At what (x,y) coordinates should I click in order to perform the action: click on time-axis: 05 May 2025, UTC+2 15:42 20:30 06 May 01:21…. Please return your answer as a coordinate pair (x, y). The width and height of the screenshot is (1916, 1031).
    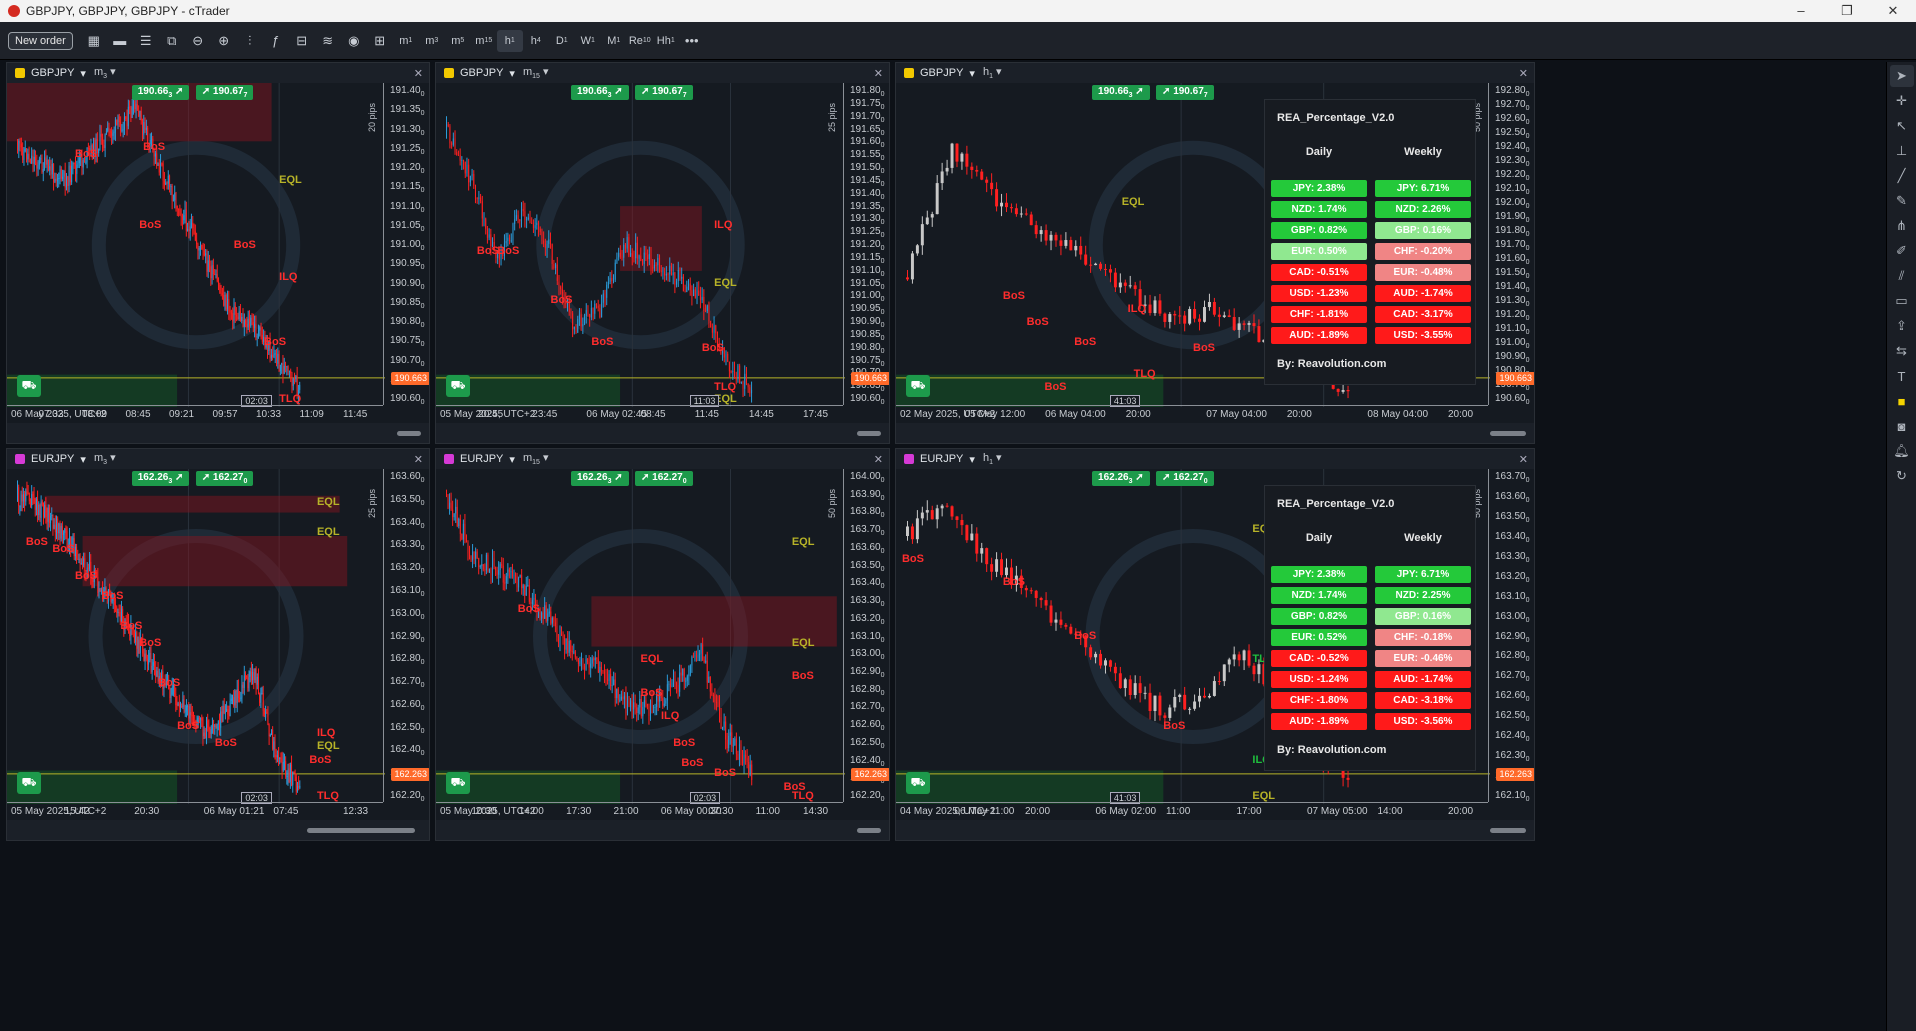
    Looking at the image, I should click on (195, 811).